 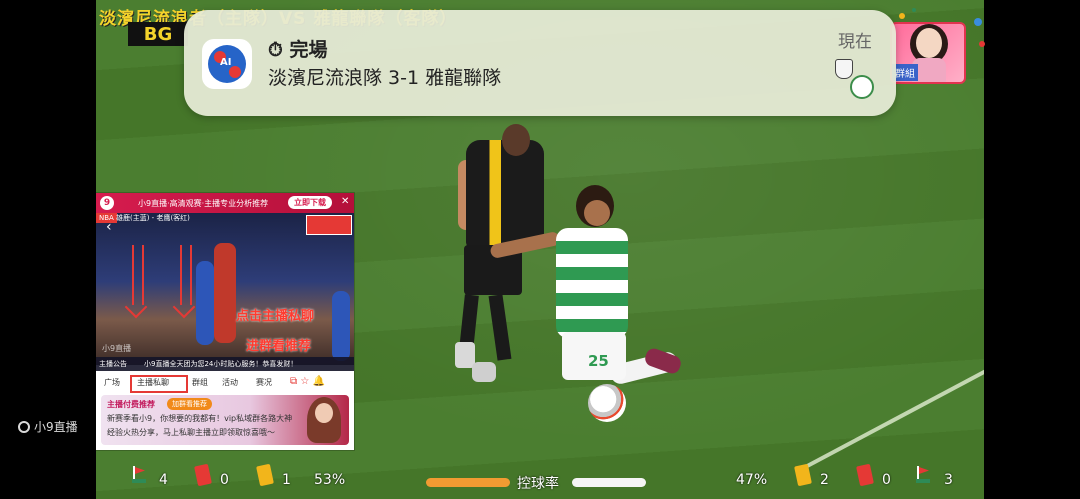 What do you see at coordinates (153, 218) in the screenshot?
I see `pip-teams: 雄鹿(主蓝) - 老鹰(客红)` at bounding box center [153, 218].